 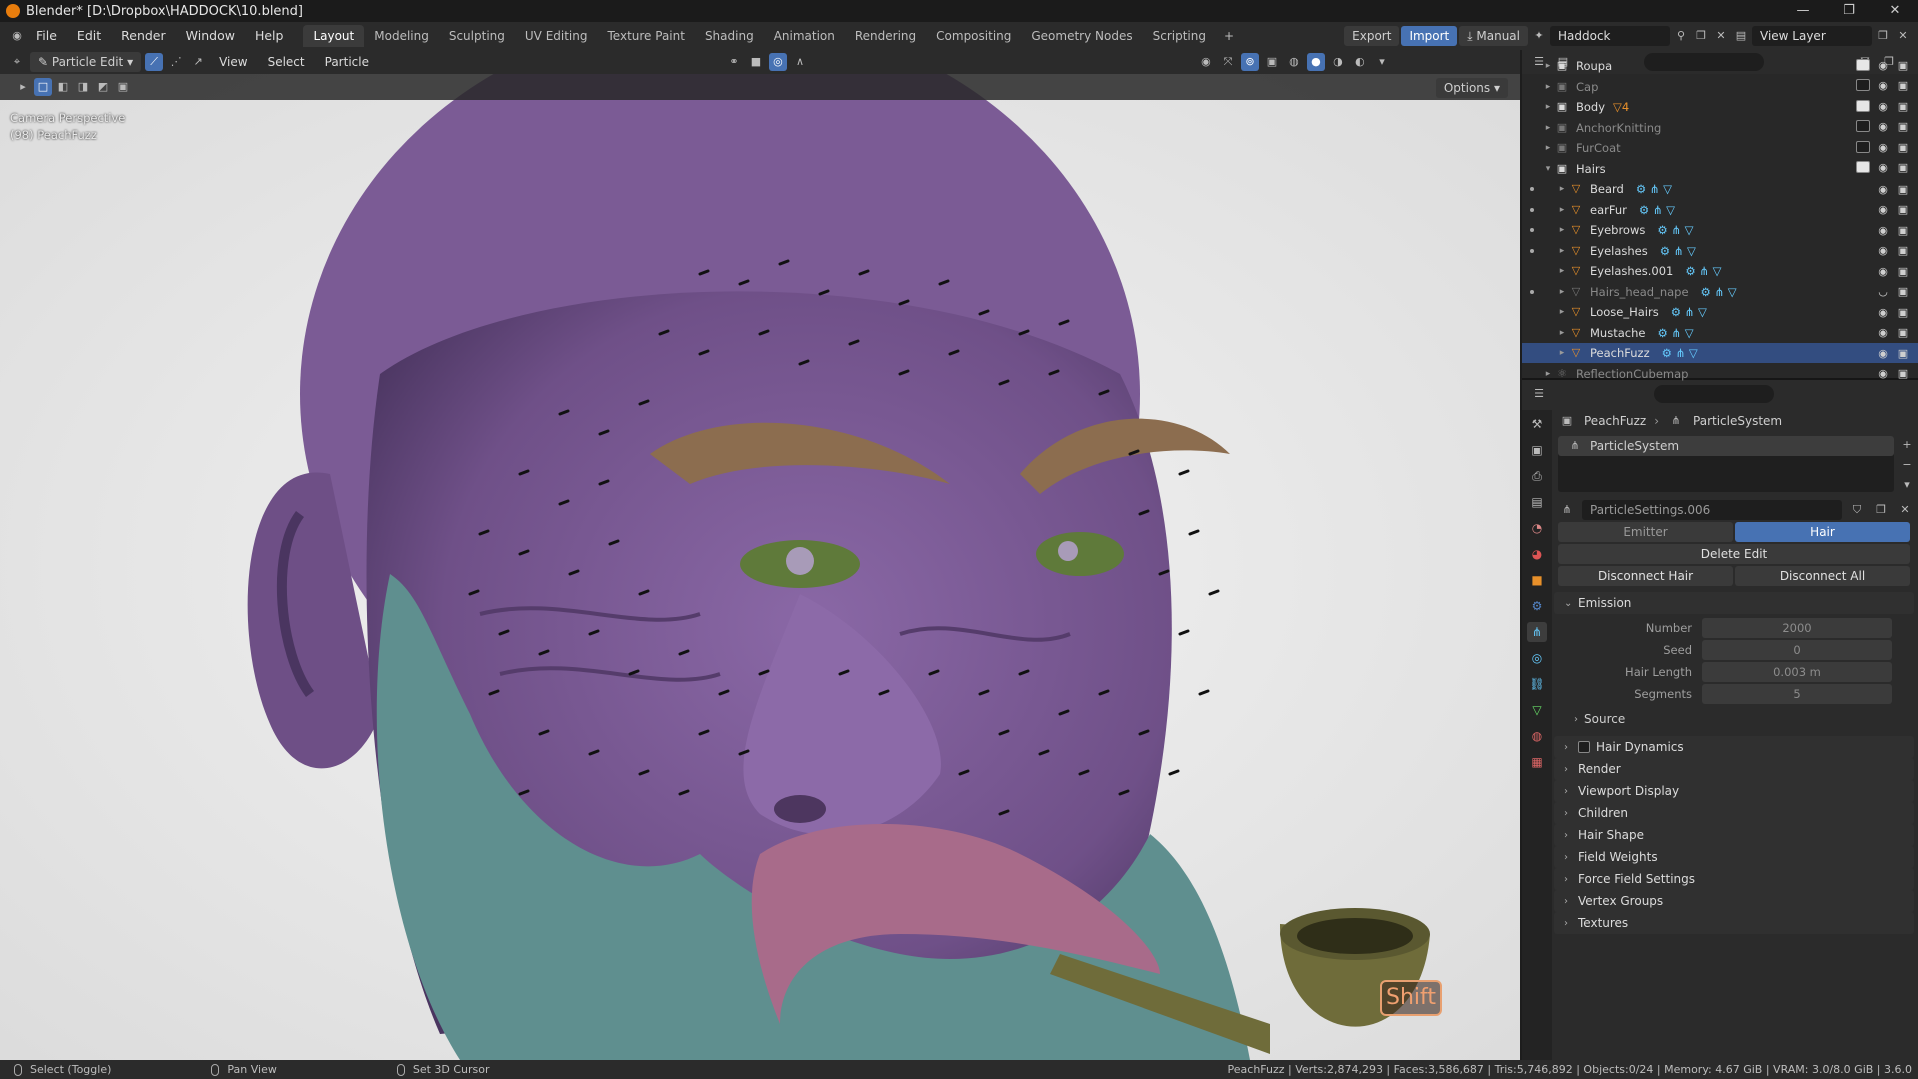 What do you see at coordinates (800, 62) in the screenshot?
I see `falloff-icon: ∧` at bounding box center [800, 62].